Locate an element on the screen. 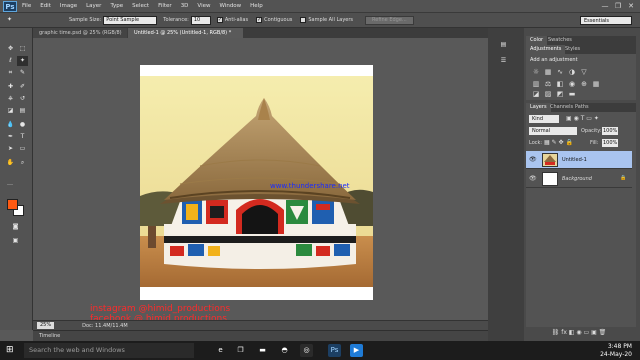 This screenshot has height=360, width=640. blur-tool-icon: 💧 is located at coordinates (10, 125).